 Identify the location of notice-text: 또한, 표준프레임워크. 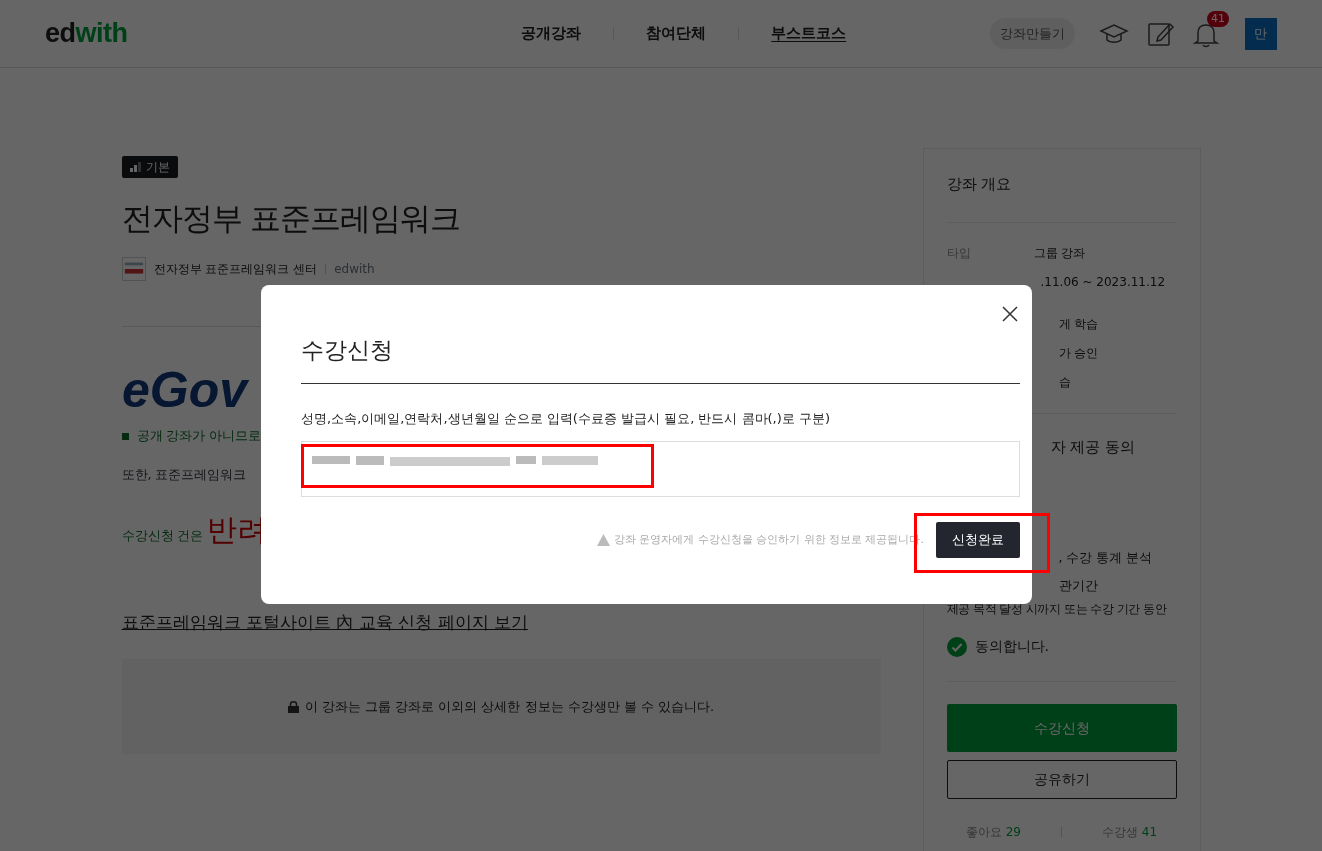
(184, 474).